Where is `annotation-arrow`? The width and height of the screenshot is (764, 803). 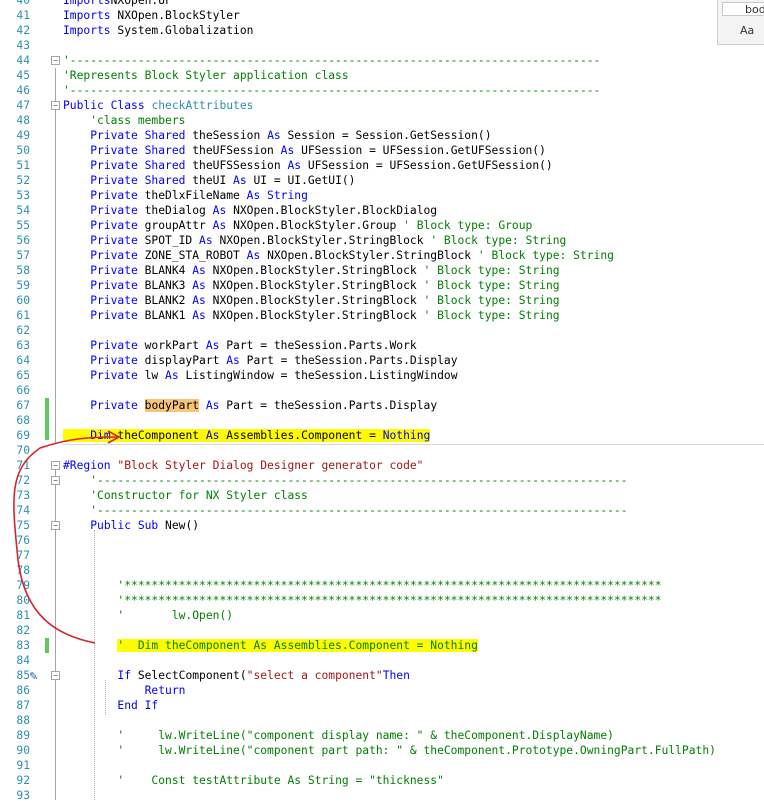
annotation-arrow is located at coordinates (67, 537).